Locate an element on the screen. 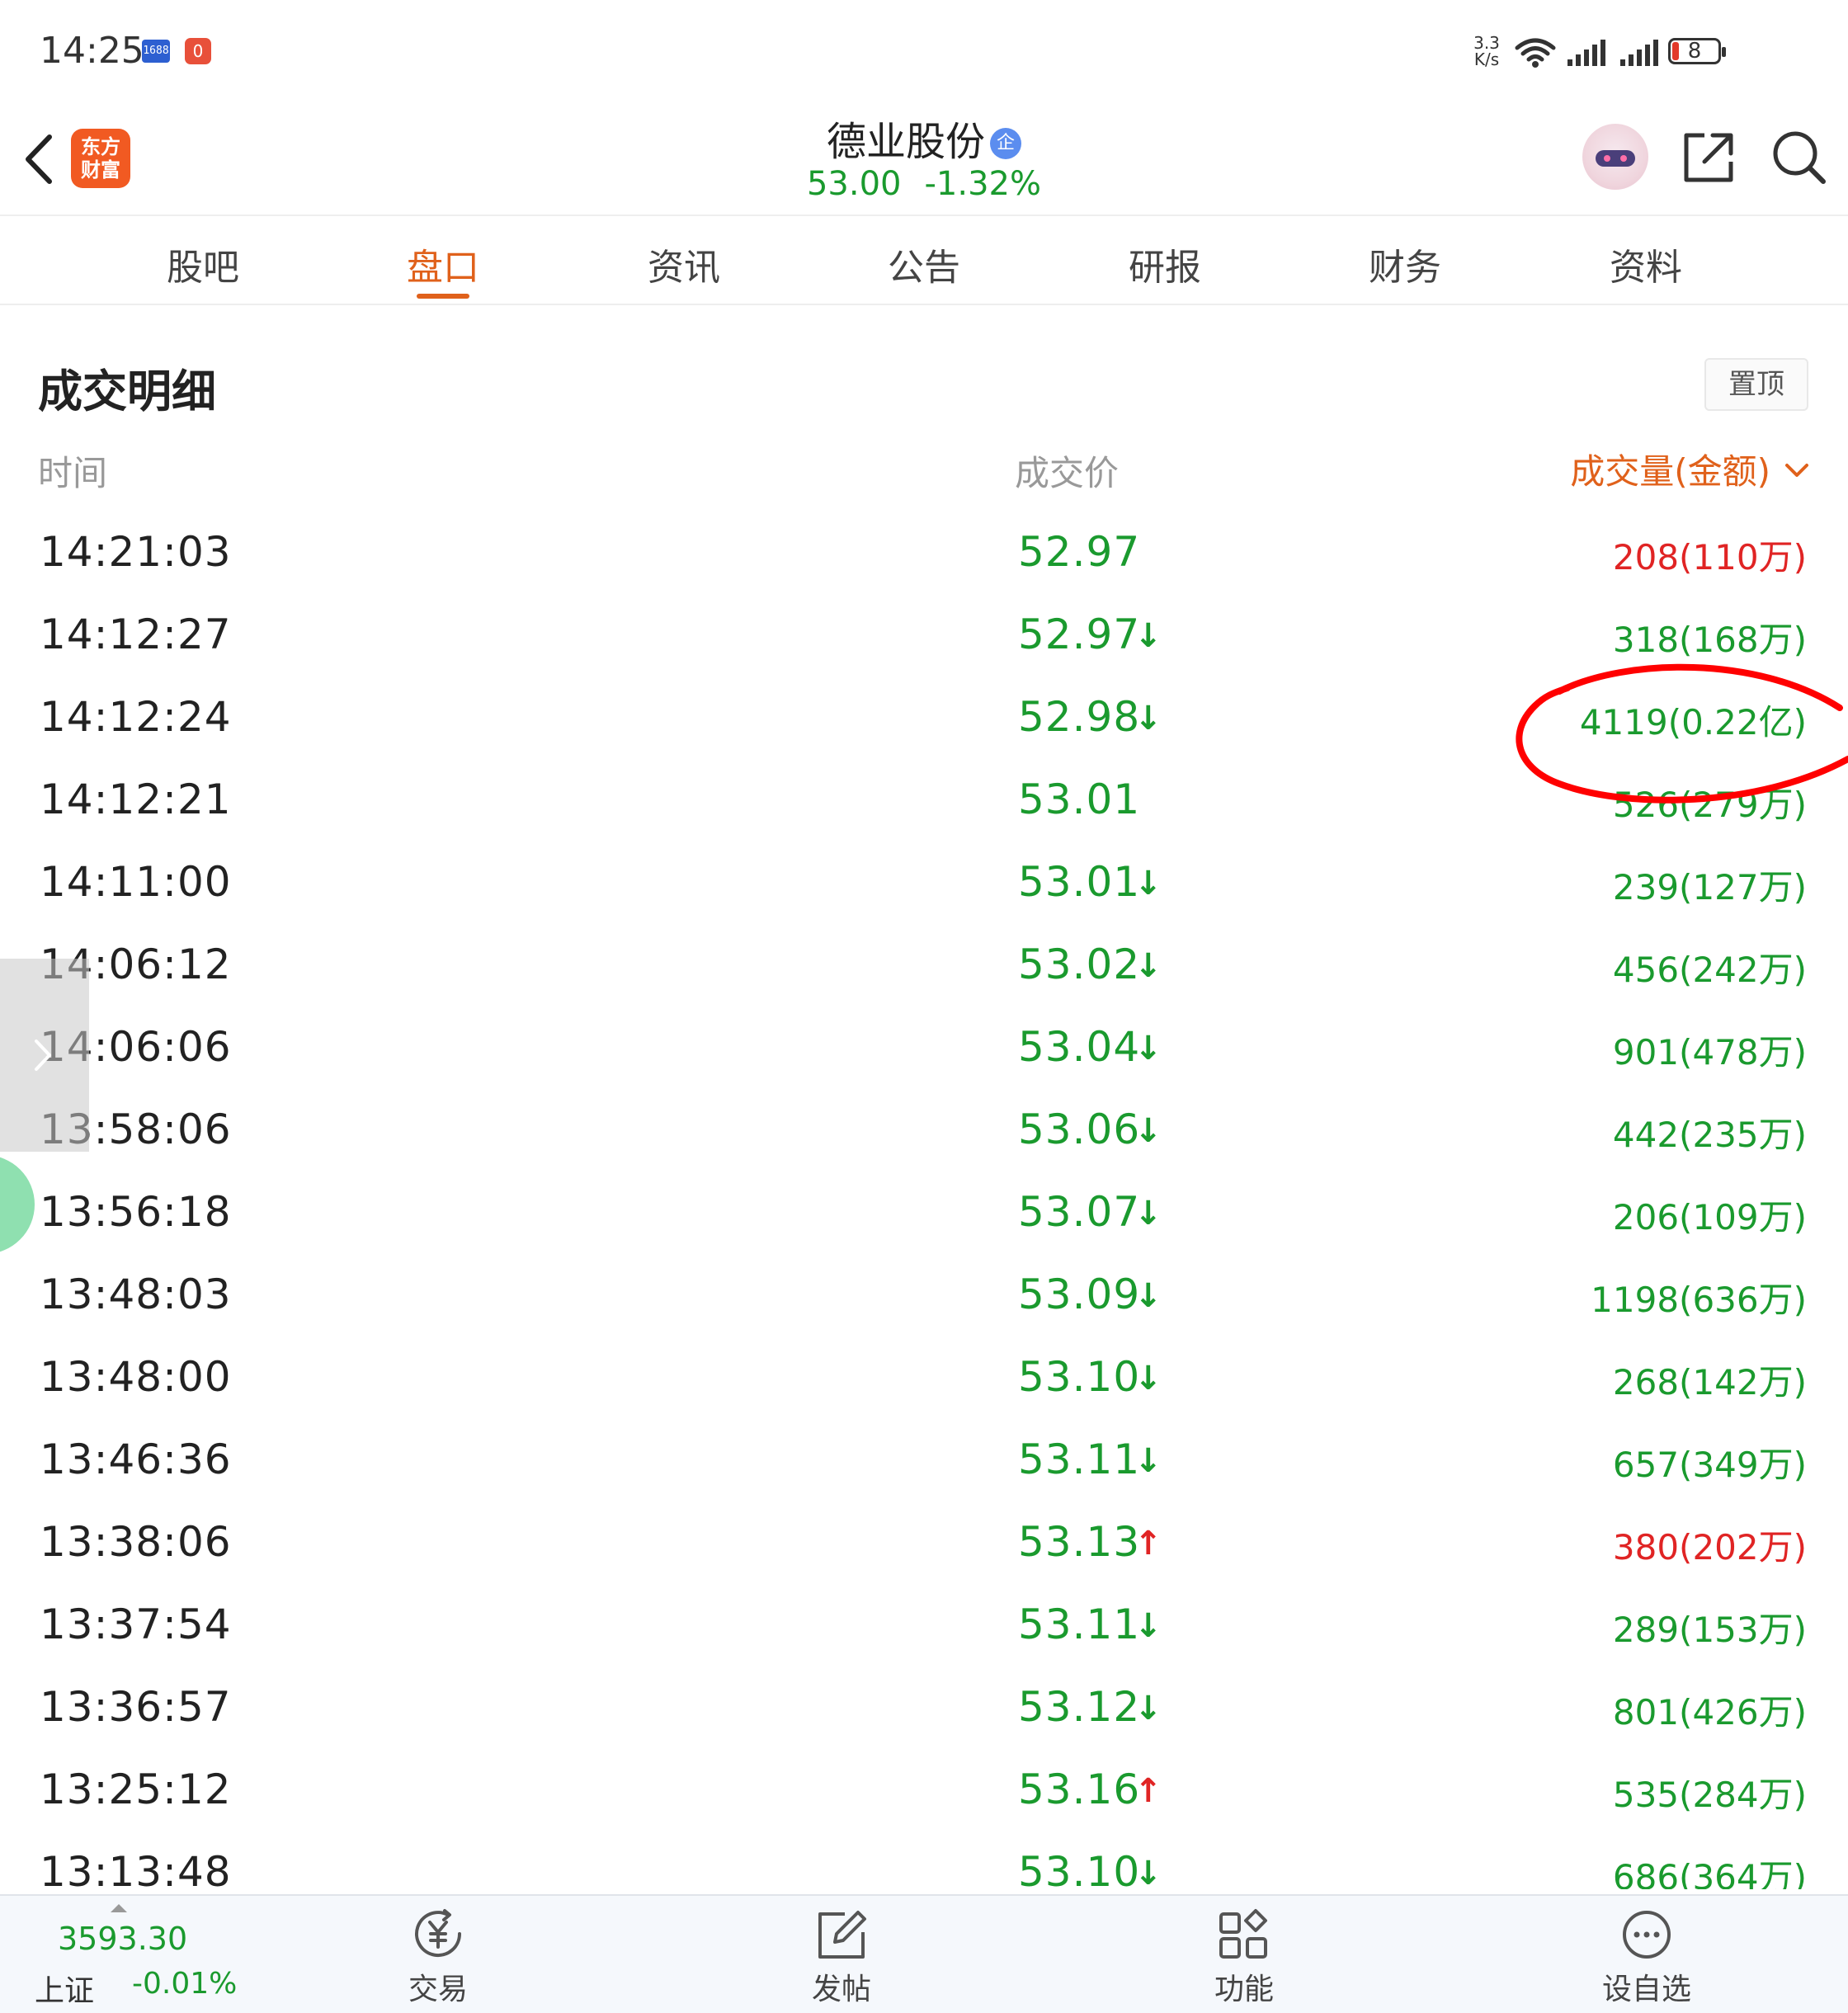  trade-row: 14:21:03 52.97 208(110万) is located at coordinates (924, 553).